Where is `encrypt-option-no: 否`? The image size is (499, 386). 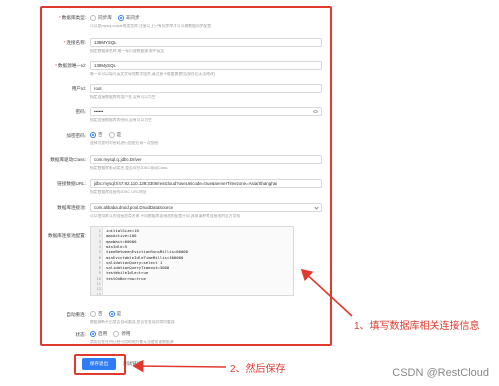
encrypt-option-no: 否 is located at coordinates (96, 135).